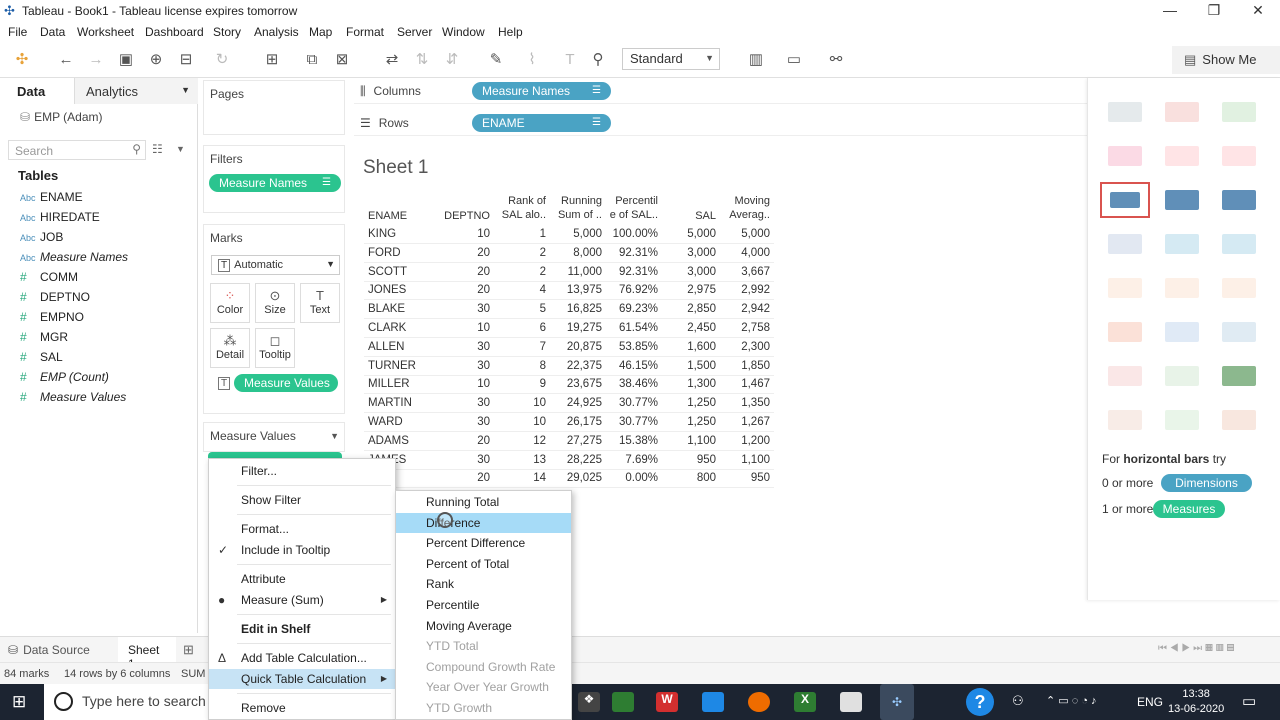 The image size is (1280, 720). Describe the element at coordinates (589, 702) in the screenshot. I see `dropbox-icon: ❖` at that location.